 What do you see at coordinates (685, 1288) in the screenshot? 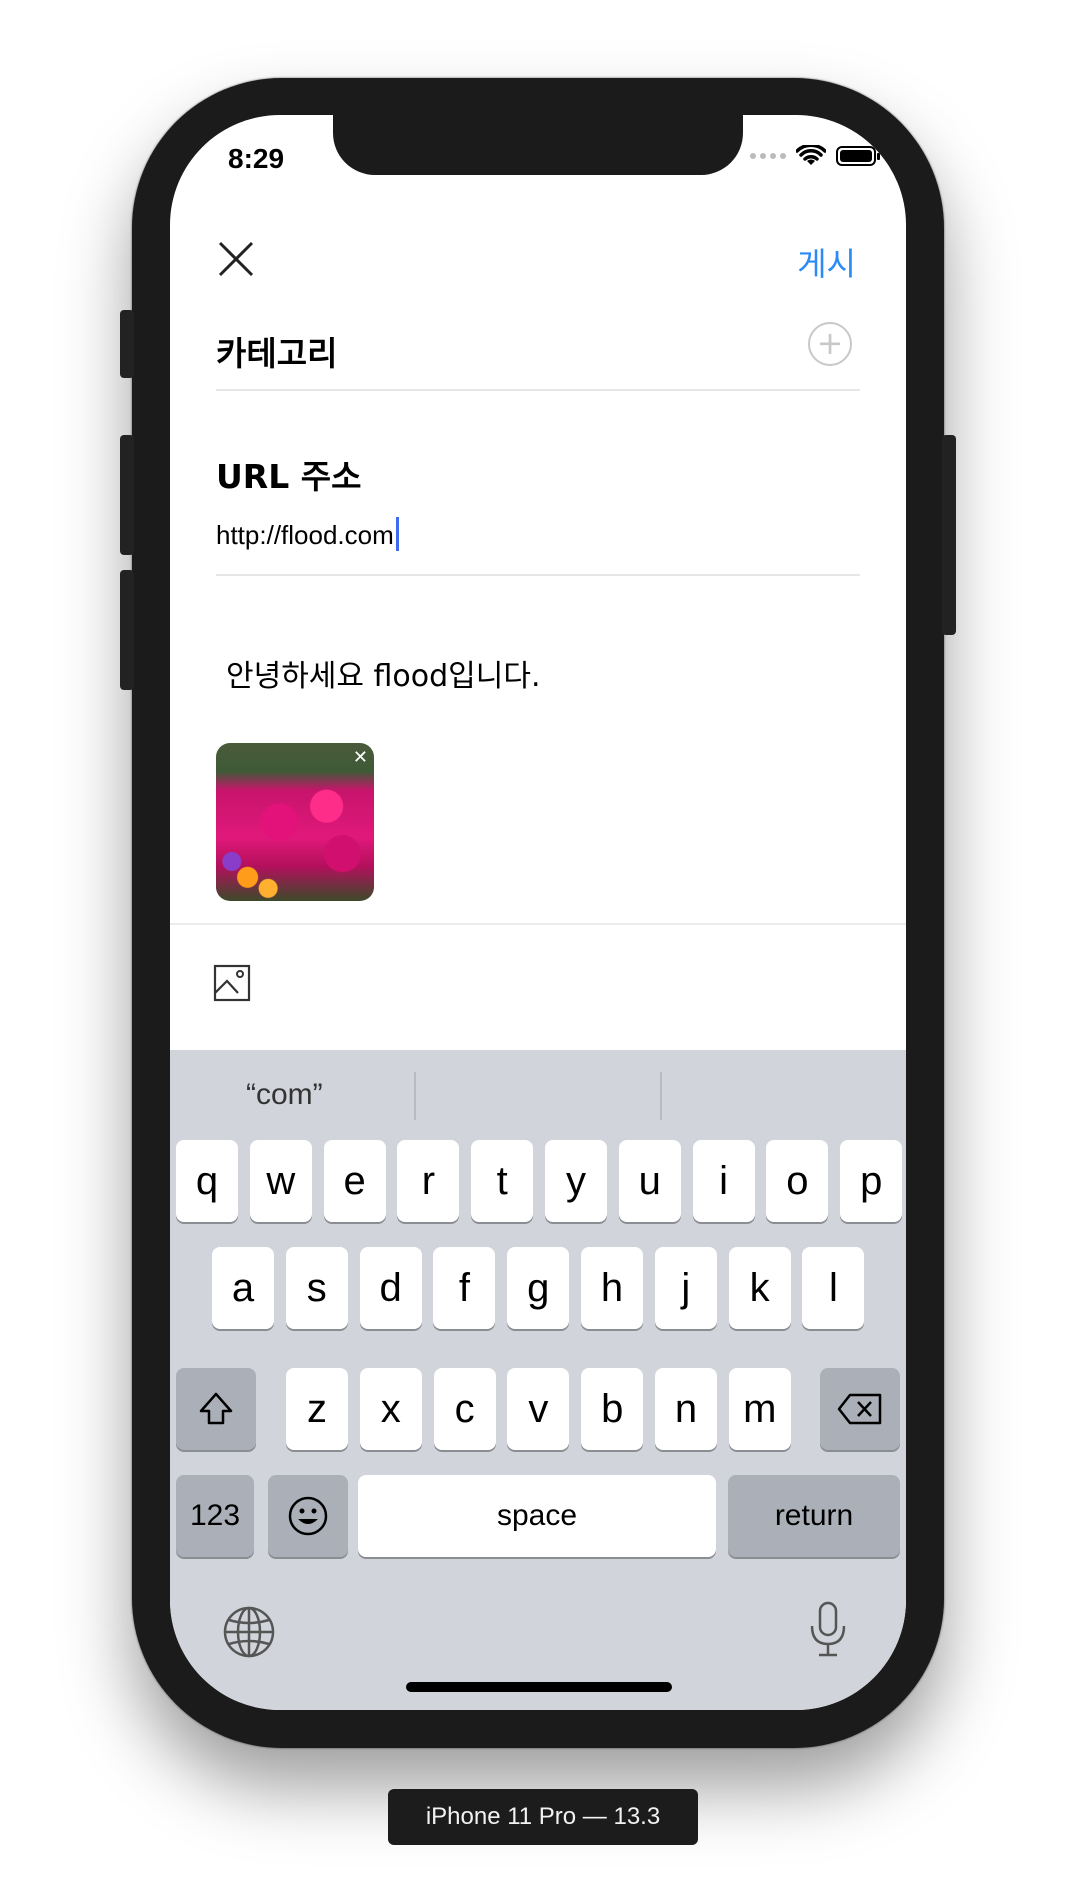
I see `key-j: j` at bounding box center [685, 1288].